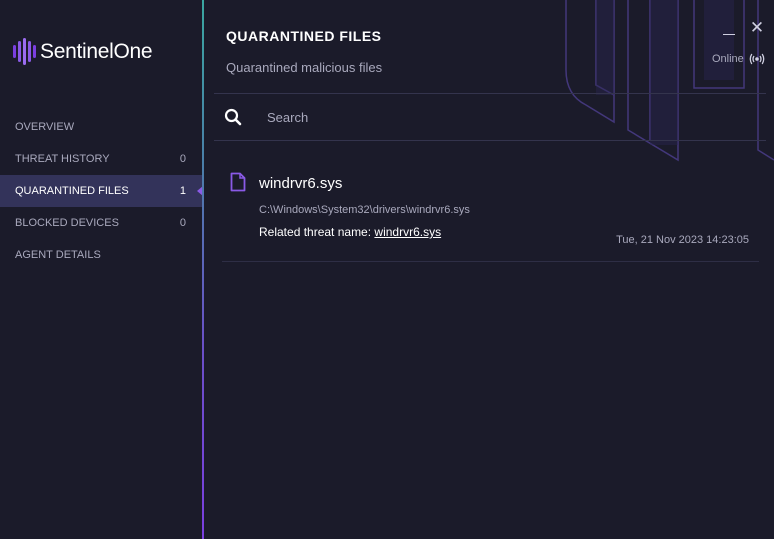 This screenshot has height=539, width=774. I want to click on minimize-button, so click(729, 32).